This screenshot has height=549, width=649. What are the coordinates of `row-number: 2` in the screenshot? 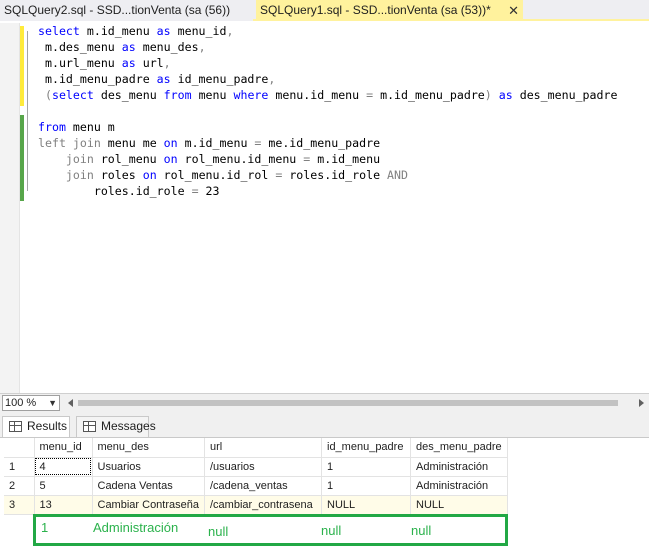 It's located at (19, 486).